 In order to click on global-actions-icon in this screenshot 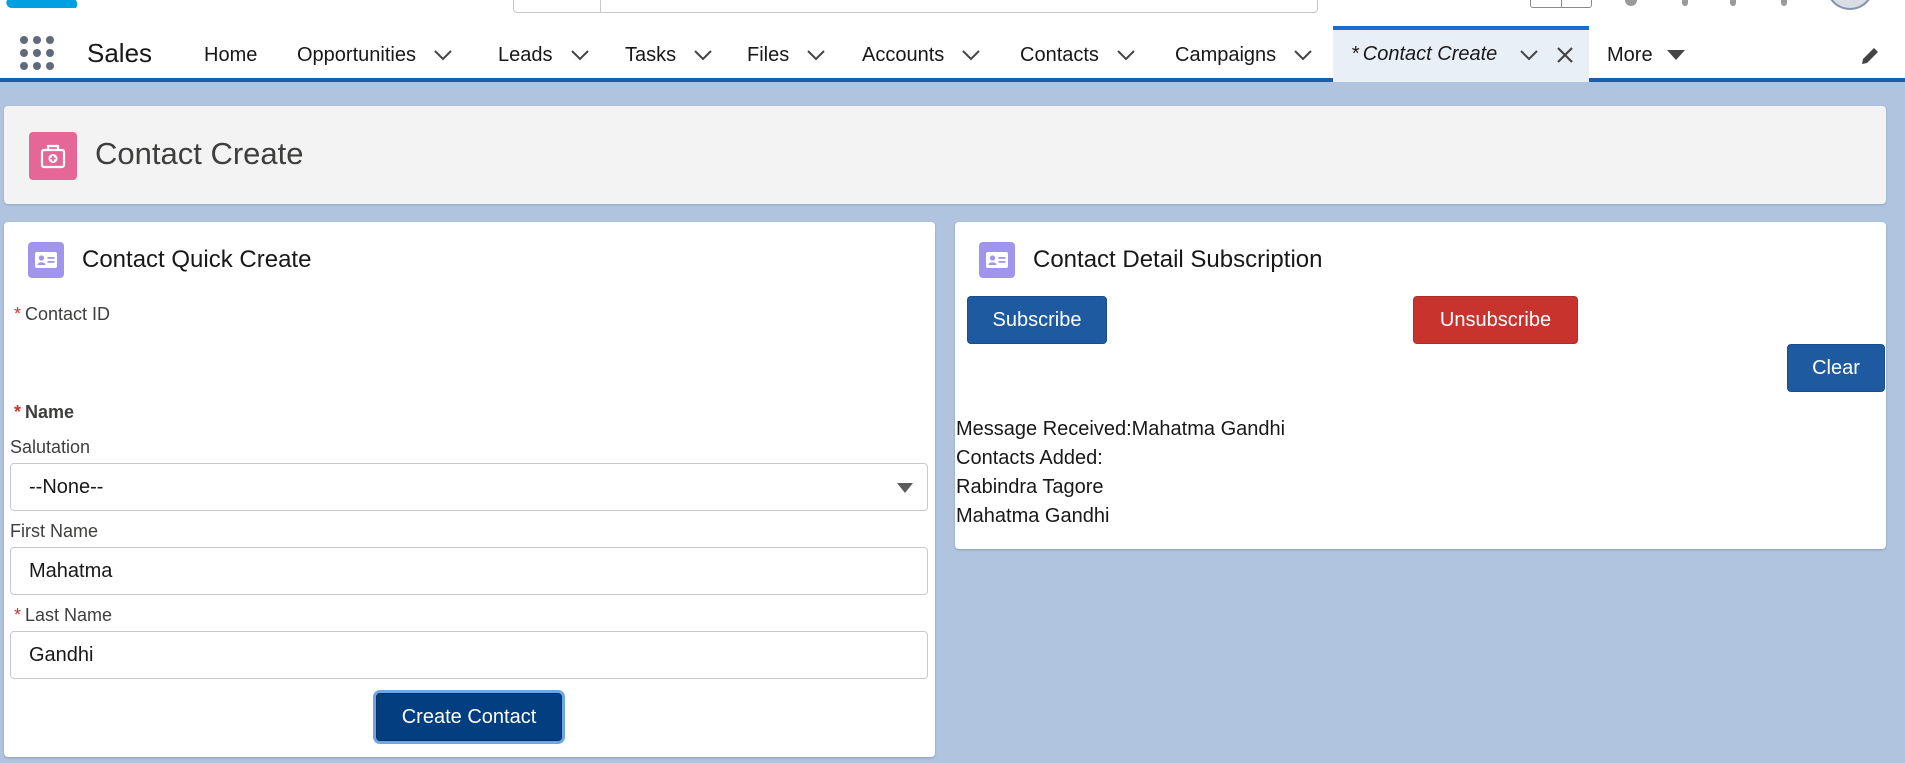, I will do `click(1631, 3)`.